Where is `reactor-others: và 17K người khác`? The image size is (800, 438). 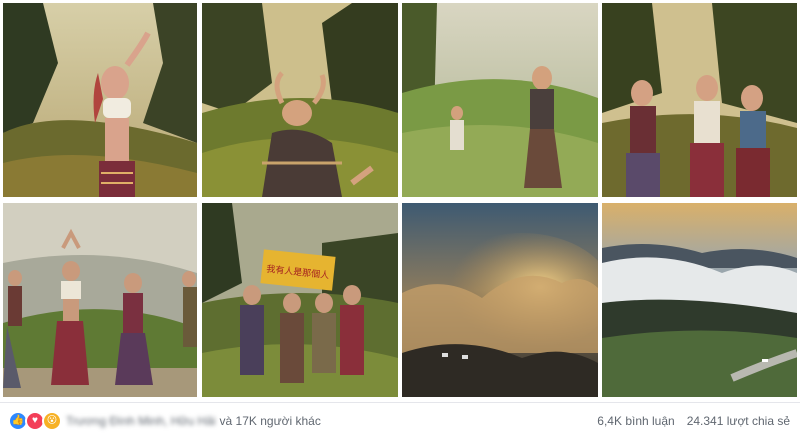
reactor-others: và 17K người khác is located at coordinates (270, 421).